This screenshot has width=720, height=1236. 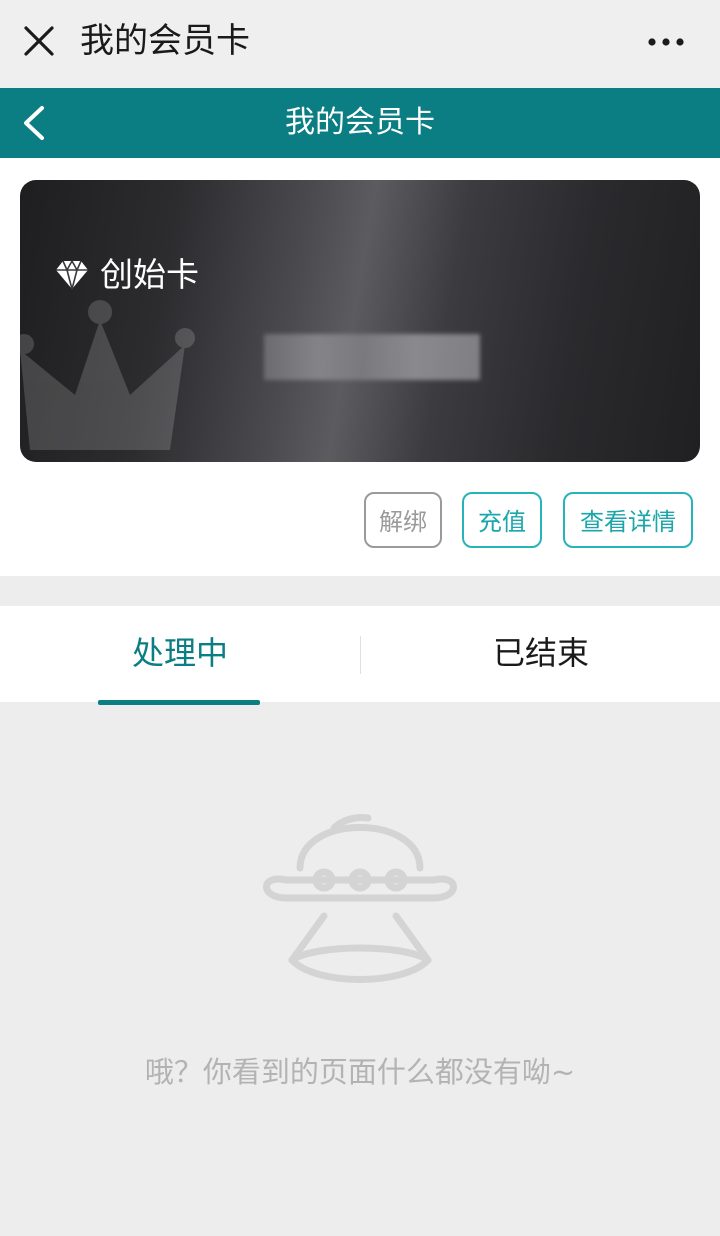 What do you see at coordinates (360, 1072) in the screenshot?
I see `empty-state-message: 哦？你看到的页面什么都没有呦~` at bounding box center [360, 1072].